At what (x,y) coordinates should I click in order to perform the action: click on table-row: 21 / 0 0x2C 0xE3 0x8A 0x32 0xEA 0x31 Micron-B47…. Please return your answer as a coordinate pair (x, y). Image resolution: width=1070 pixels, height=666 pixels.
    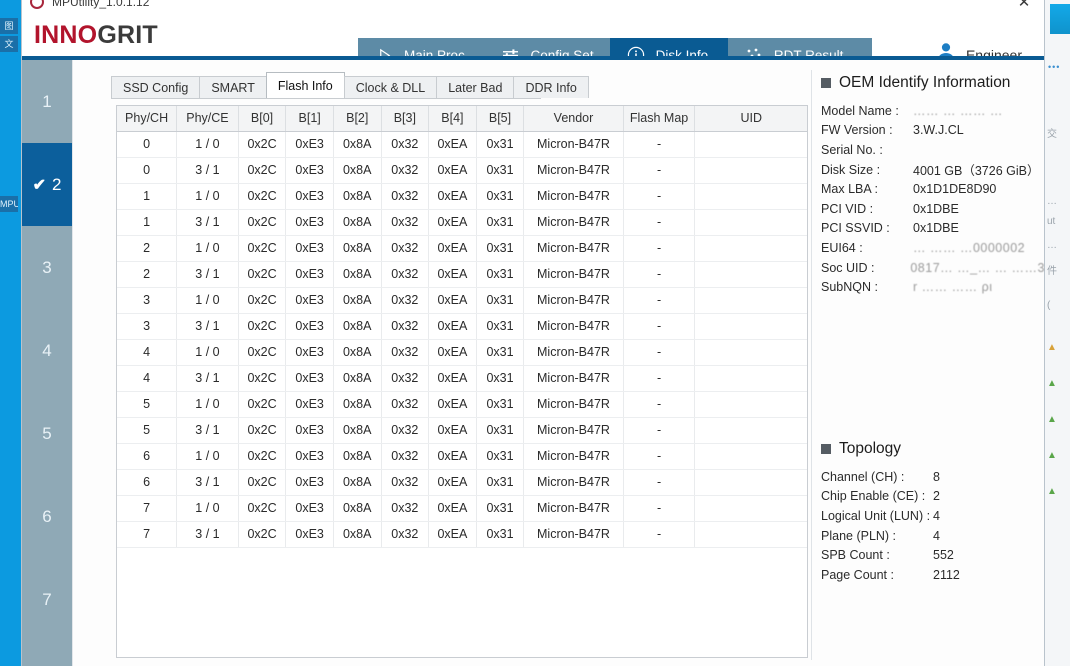
    Looking at the image, I should click on (462, 248).